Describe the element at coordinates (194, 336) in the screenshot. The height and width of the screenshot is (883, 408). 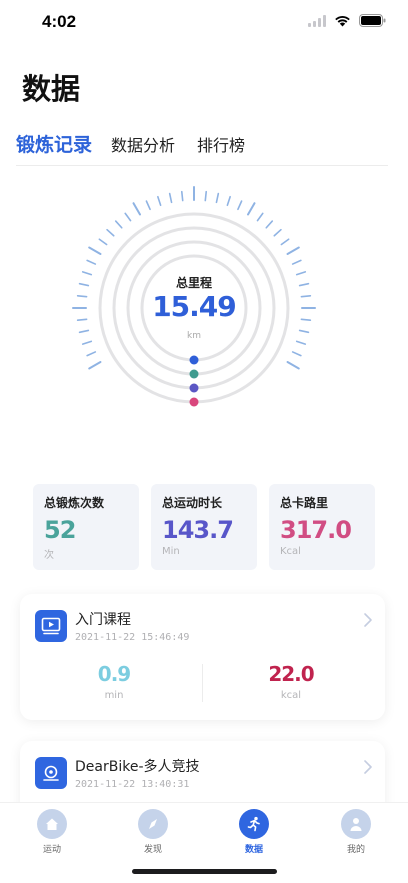
I see `gauge-unit: km` at that location.